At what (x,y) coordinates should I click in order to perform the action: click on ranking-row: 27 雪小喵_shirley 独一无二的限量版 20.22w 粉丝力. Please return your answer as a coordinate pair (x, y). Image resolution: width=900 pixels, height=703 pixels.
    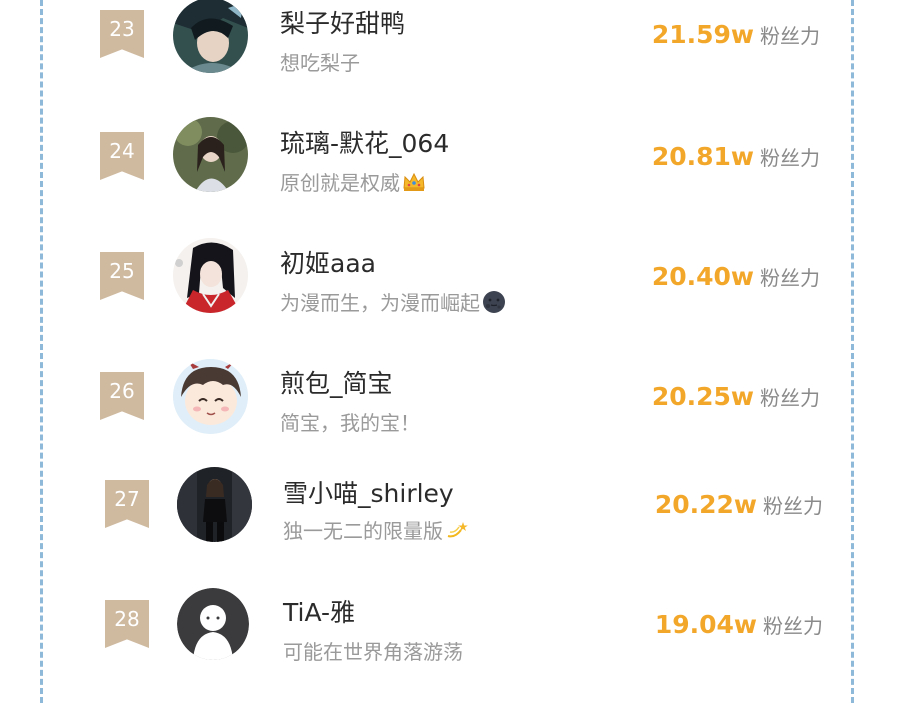
    Looking at the image, I should click on (462, 523).